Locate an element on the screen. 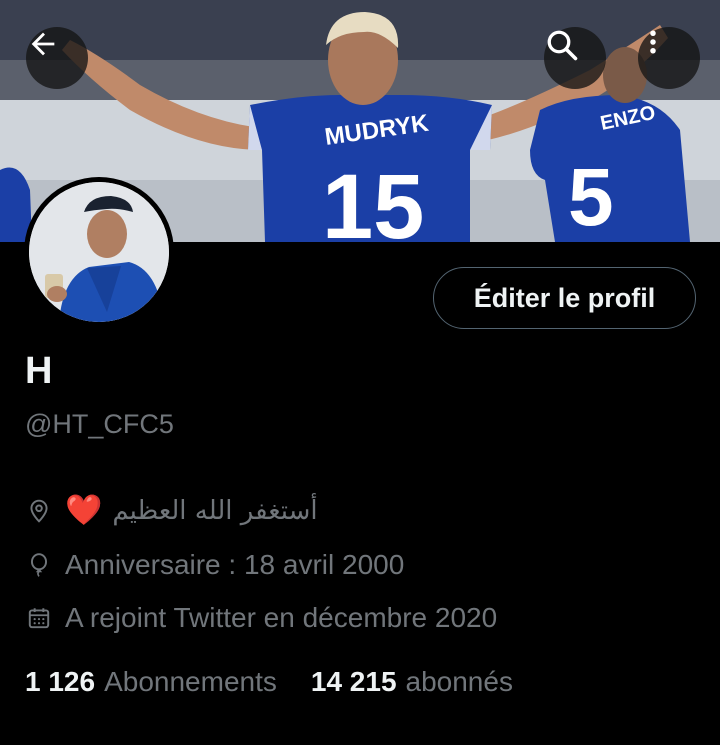 Image resolution: width=720 pixels, height=745 pixels. location-text: أستغفر الله العظيم is located at coordinates (215, 511).